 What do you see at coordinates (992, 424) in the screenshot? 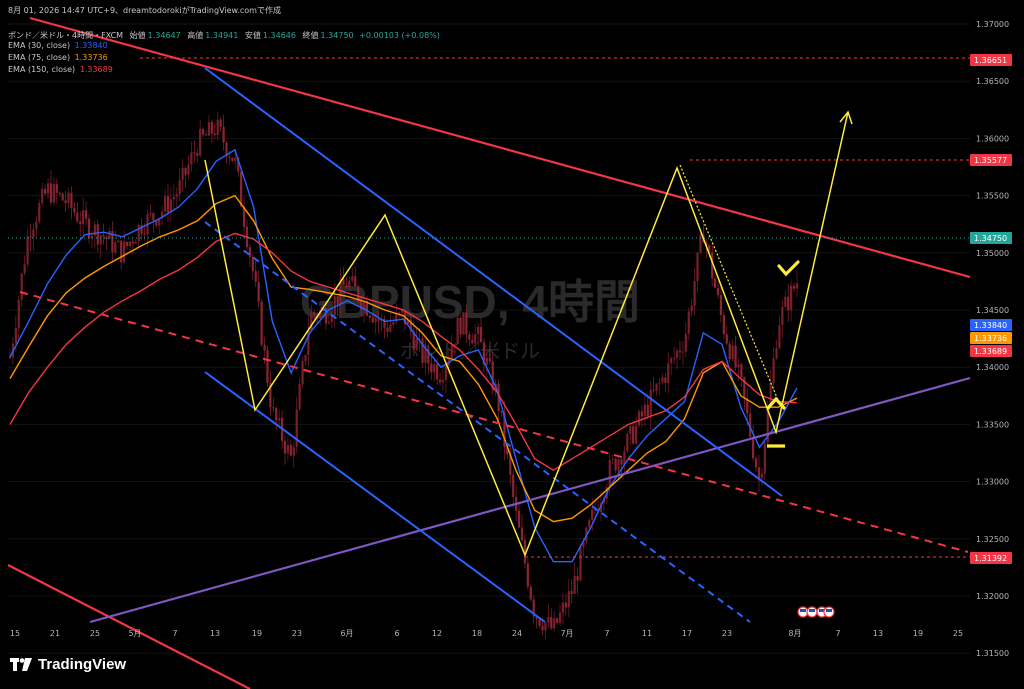
I see `price-tick-label: 1.33500` at bounding box center [992, 424].